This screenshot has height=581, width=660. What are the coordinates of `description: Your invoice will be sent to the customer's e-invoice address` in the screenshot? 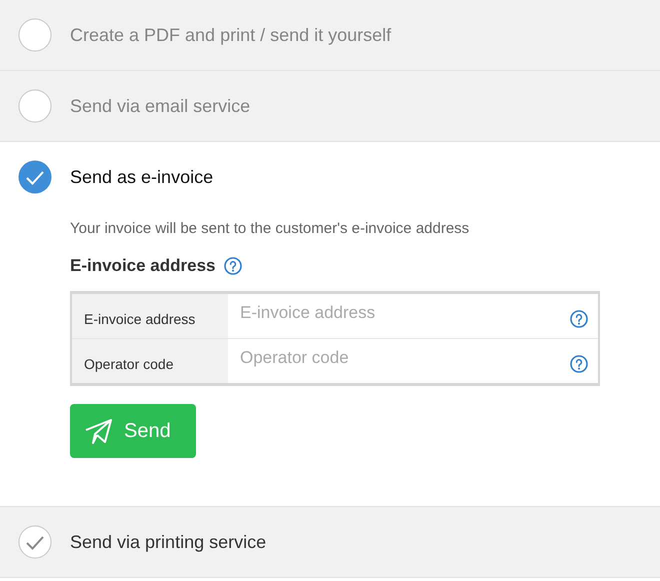 It's located at (270, 229).